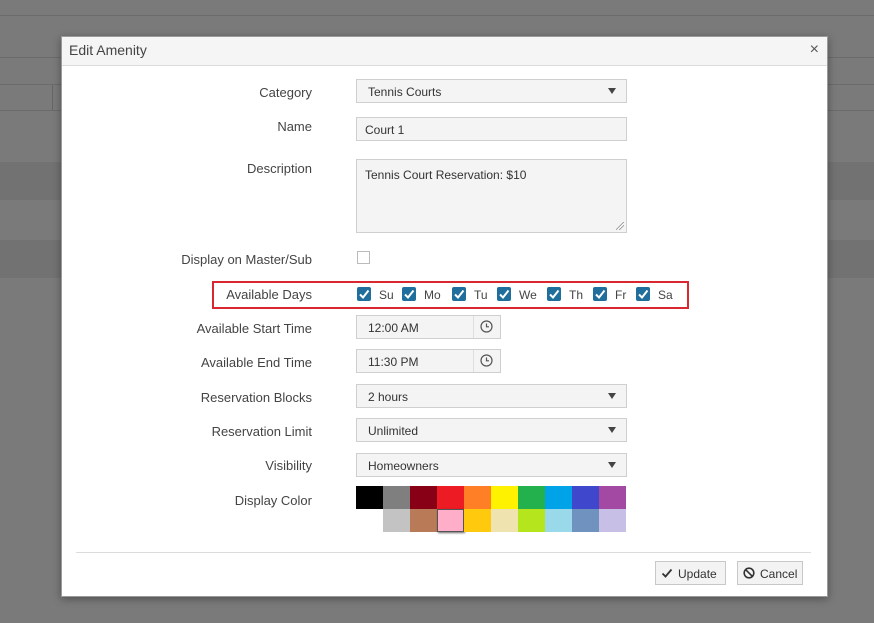 Image resolution: width=874 pixels, height=623 pixels. What do you see at coordinates (779, 574) in the screenshot?
I see `cancel-label: Cancel` at bounding box center [779, 574].